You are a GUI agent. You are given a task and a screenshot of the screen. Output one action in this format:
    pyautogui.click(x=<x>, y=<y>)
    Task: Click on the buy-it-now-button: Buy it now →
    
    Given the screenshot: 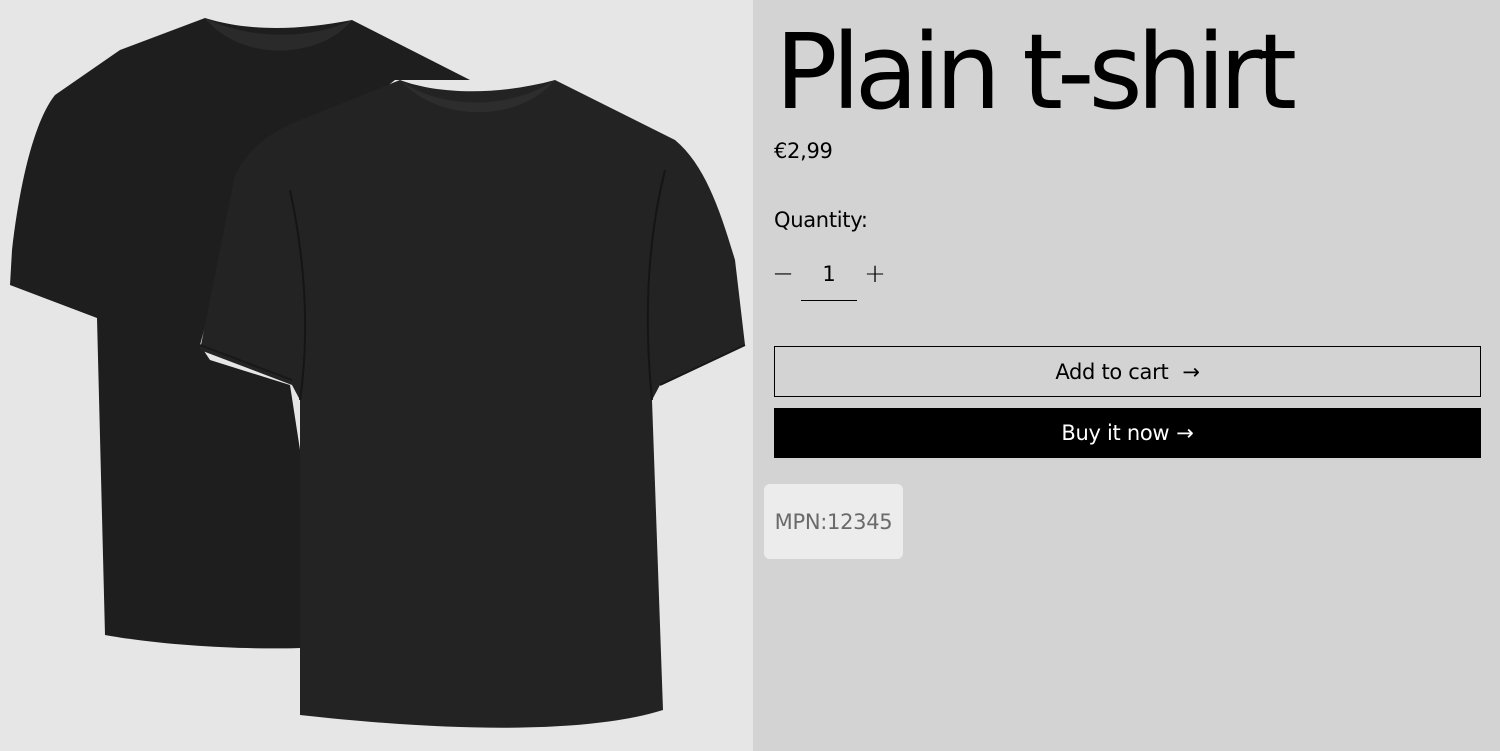 What is the action you would take?
    pyautogui.click(x=1127, y=433)
    